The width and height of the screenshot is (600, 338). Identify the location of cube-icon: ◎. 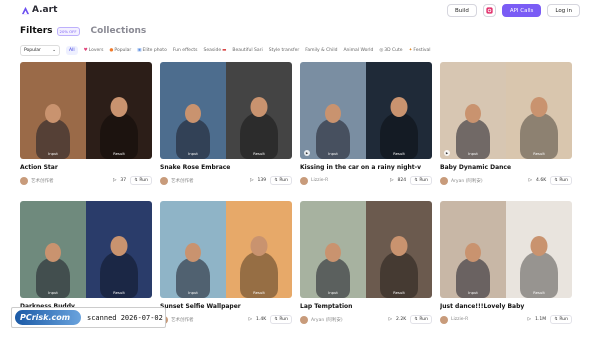
(381, 50).